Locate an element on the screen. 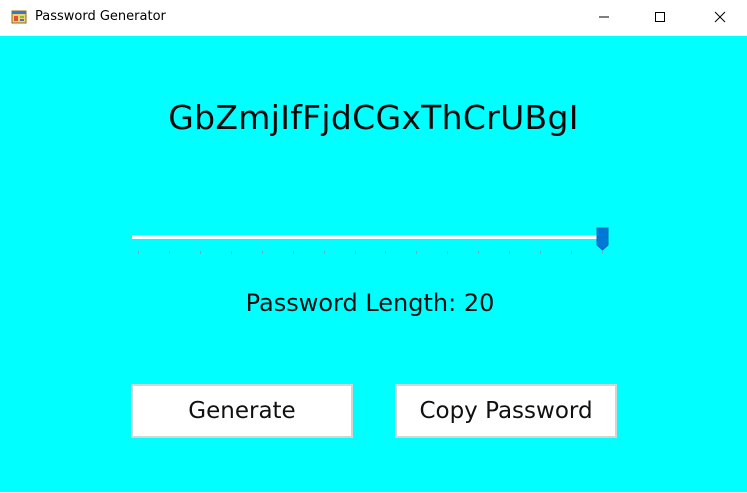  window-title: Password Generator is located at coordinates (100, 16).